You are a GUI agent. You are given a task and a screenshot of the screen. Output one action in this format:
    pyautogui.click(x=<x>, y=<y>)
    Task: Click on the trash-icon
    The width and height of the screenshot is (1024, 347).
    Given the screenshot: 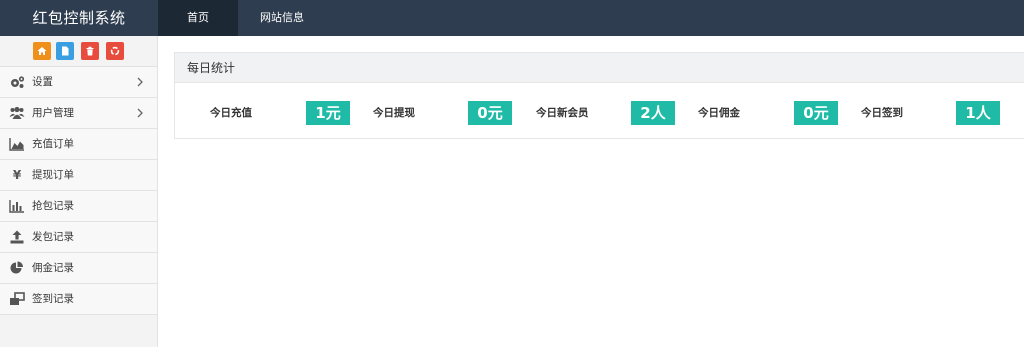 What is the action you would take?
    pyautogui.click(x=90, y=51)
    